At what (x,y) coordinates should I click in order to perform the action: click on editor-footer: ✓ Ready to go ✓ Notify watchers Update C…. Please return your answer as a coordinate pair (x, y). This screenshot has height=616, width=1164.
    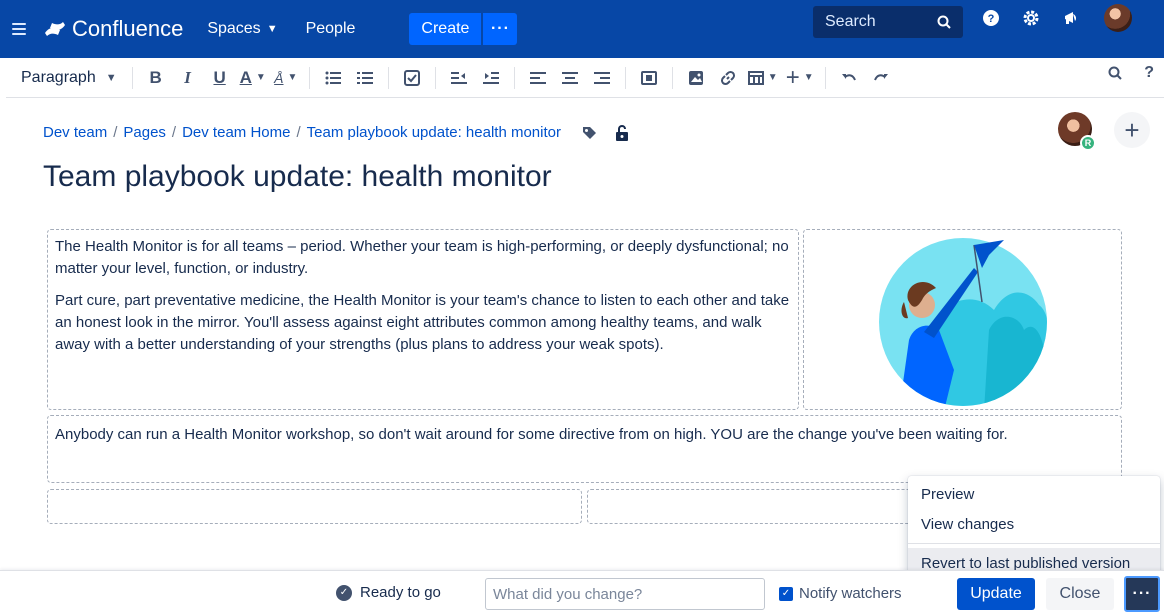
    Looking at the image, I should click on (582, 593).